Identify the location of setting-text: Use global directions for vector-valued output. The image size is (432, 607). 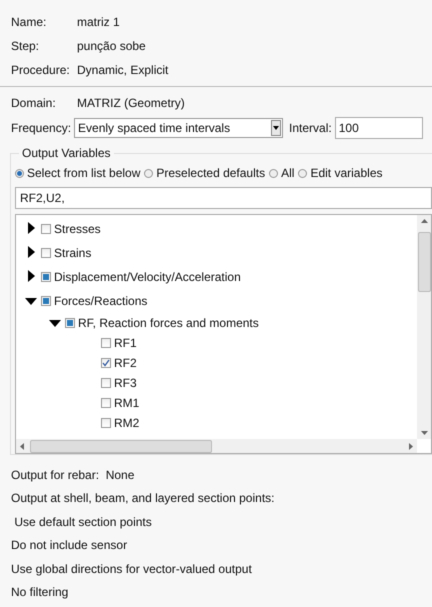
(132, 569).